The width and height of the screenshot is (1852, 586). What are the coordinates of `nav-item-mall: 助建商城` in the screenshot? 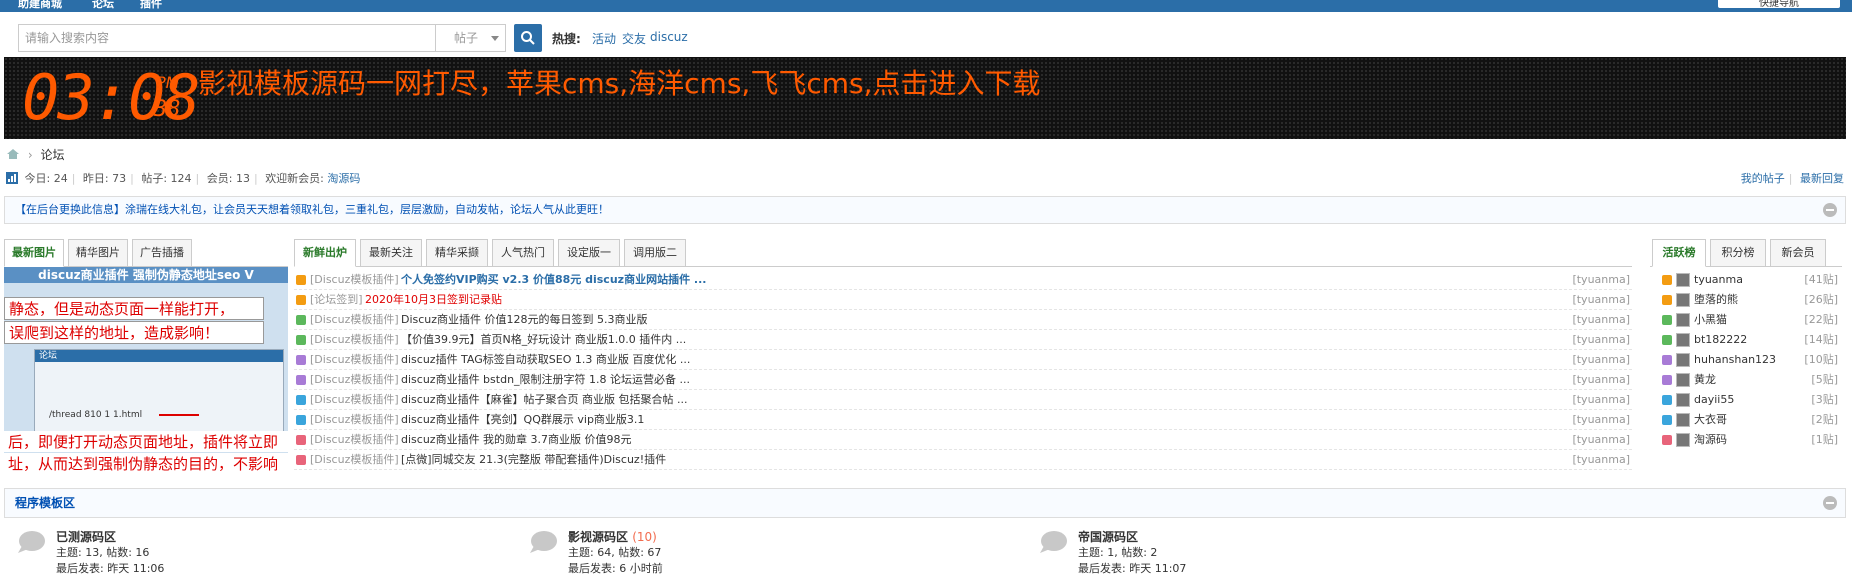 It's located at (40, 4).